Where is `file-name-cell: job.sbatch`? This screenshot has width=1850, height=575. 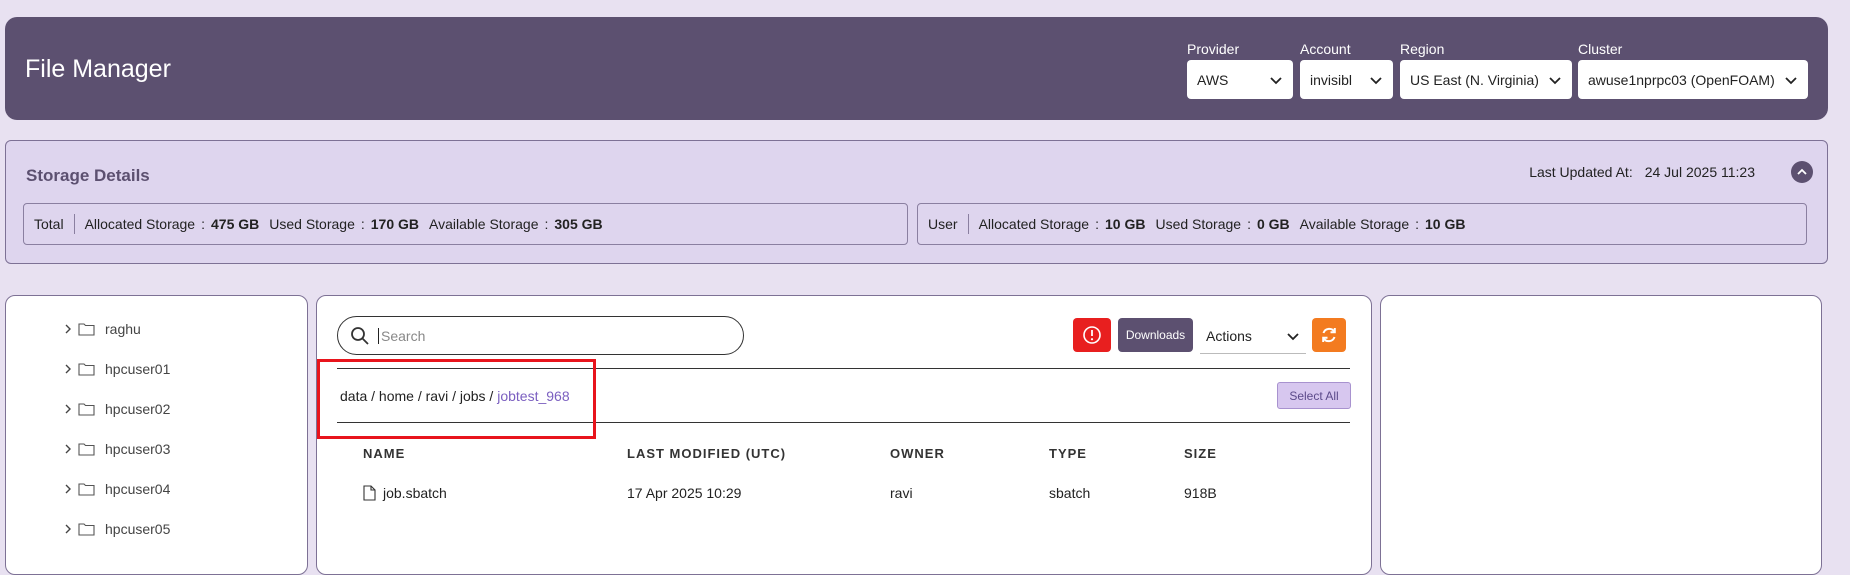
file-name-cell: job.sbatch is located at coordinates (405, 493).